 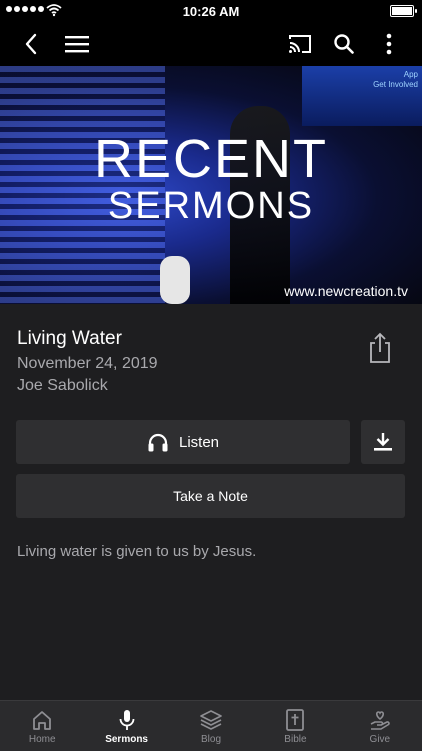 What do you see at coordinates (137, 551) in the screenshot?
I see `sermon-description: Living water is given to us by Jesus.` at bounding box center [137, 551].